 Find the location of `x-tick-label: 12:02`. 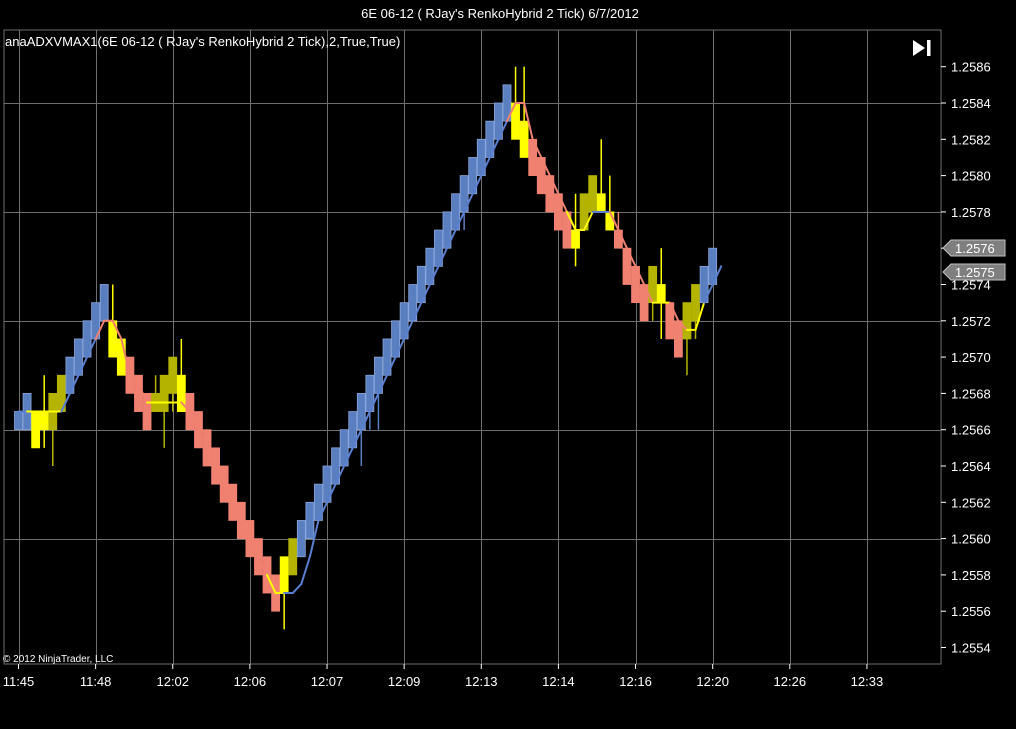

x-tick-label: 12:02 is located at coordinates (172, 681).